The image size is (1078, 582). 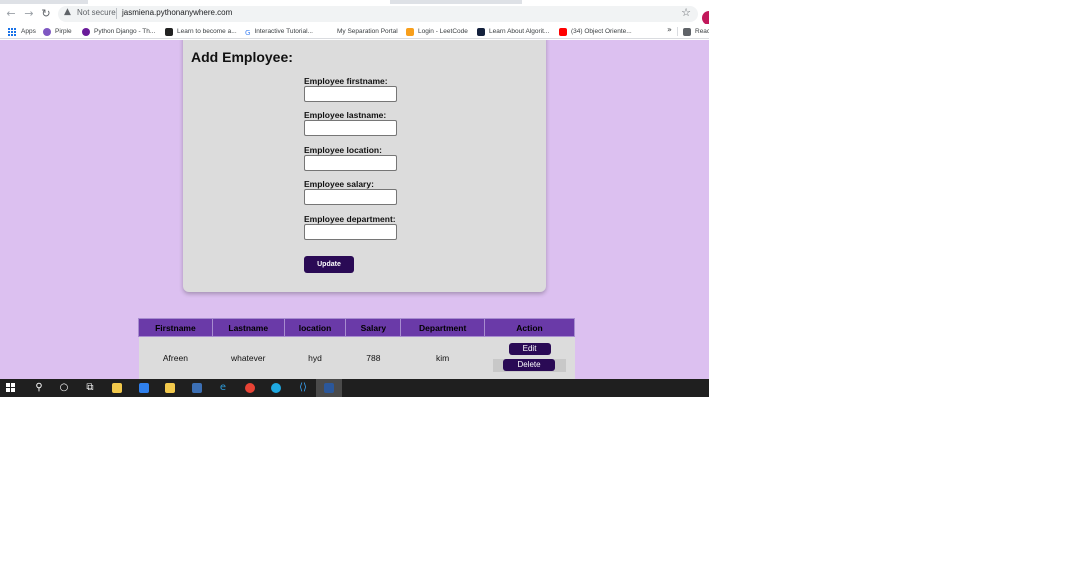 I want to click on bookmark-apps: Apps, so click(x=22, y=31).